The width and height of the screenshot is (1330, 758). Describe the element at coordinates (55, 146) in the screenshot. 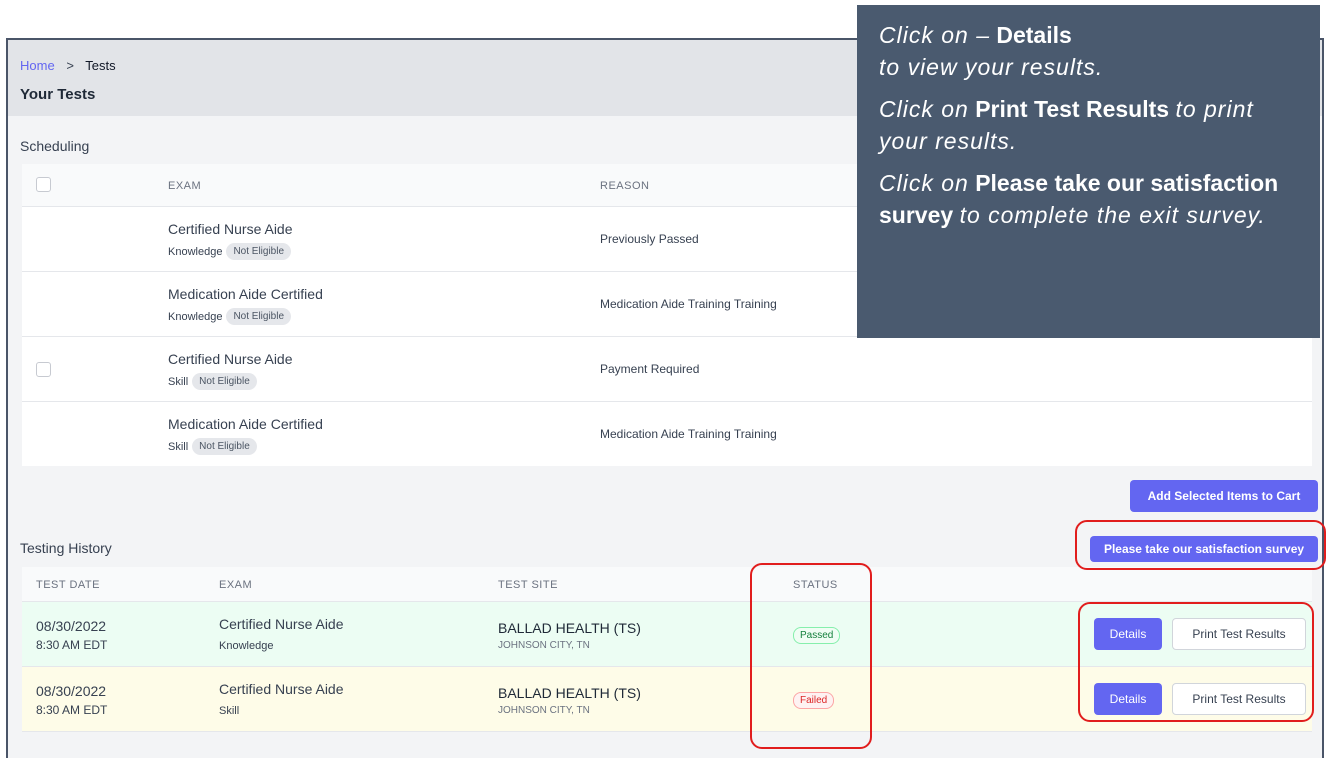

I see `scheduling-label: Scheduling` at that location.